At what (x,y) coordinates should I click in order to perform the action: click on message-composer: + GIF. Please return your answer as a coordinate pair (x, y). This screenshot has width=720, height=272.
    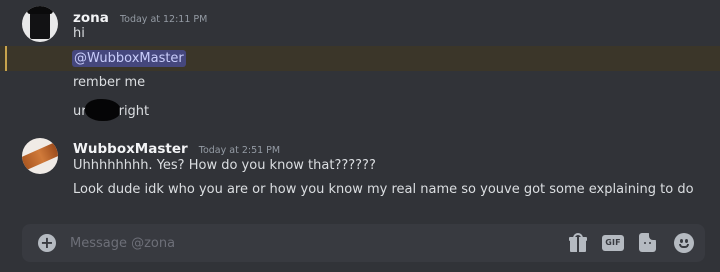
    Looking at the image, I should click on (363, 243).